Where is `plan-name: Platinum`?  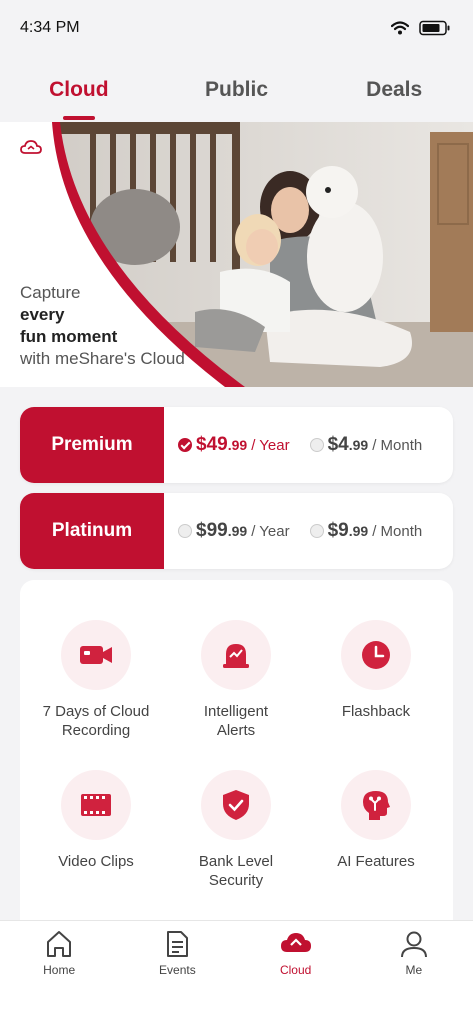 plan-name: Platinum is located at coordinates (92, 531).